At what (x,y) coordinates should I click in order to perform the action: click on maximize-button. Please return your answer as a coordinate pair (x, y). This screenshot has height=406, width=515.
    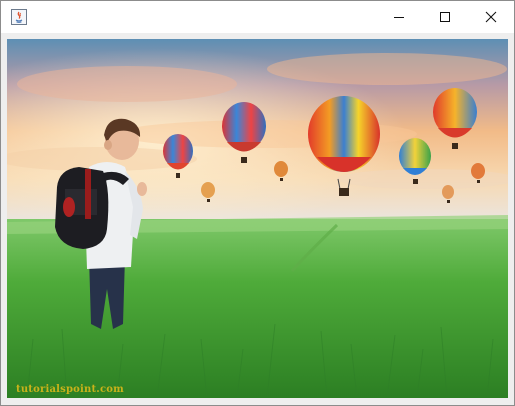
    Looking at the image, I should click on (445, 17).